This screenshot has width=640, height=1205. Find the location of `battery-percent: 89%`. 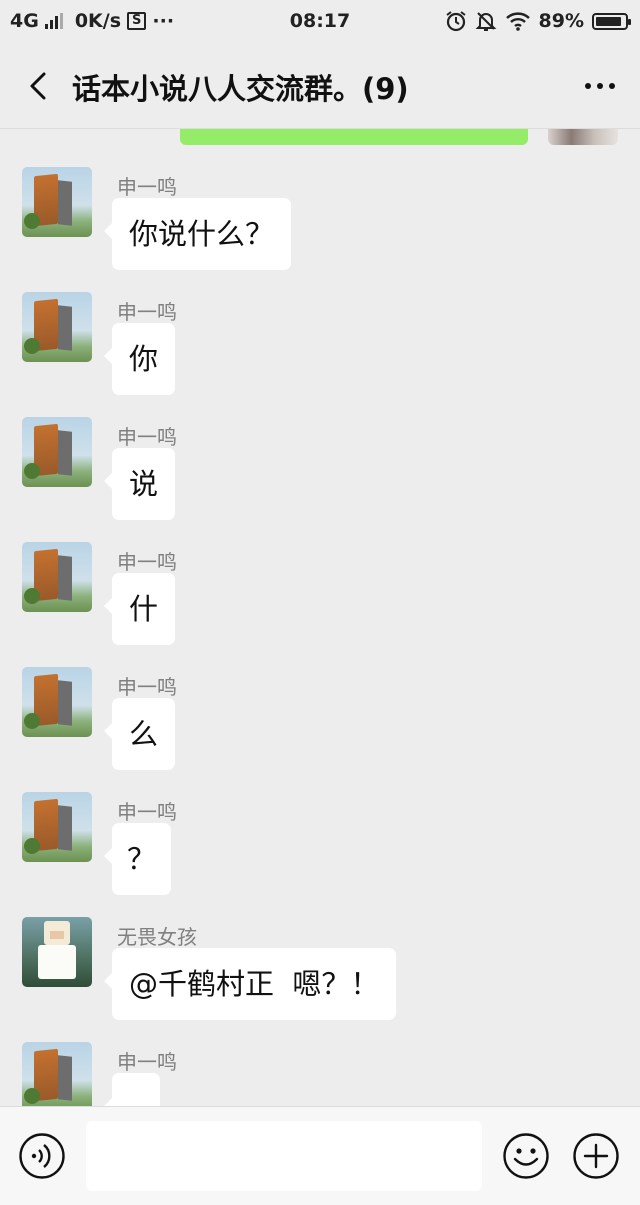

battery-percent: 89% is located at coordinates (561, 21).